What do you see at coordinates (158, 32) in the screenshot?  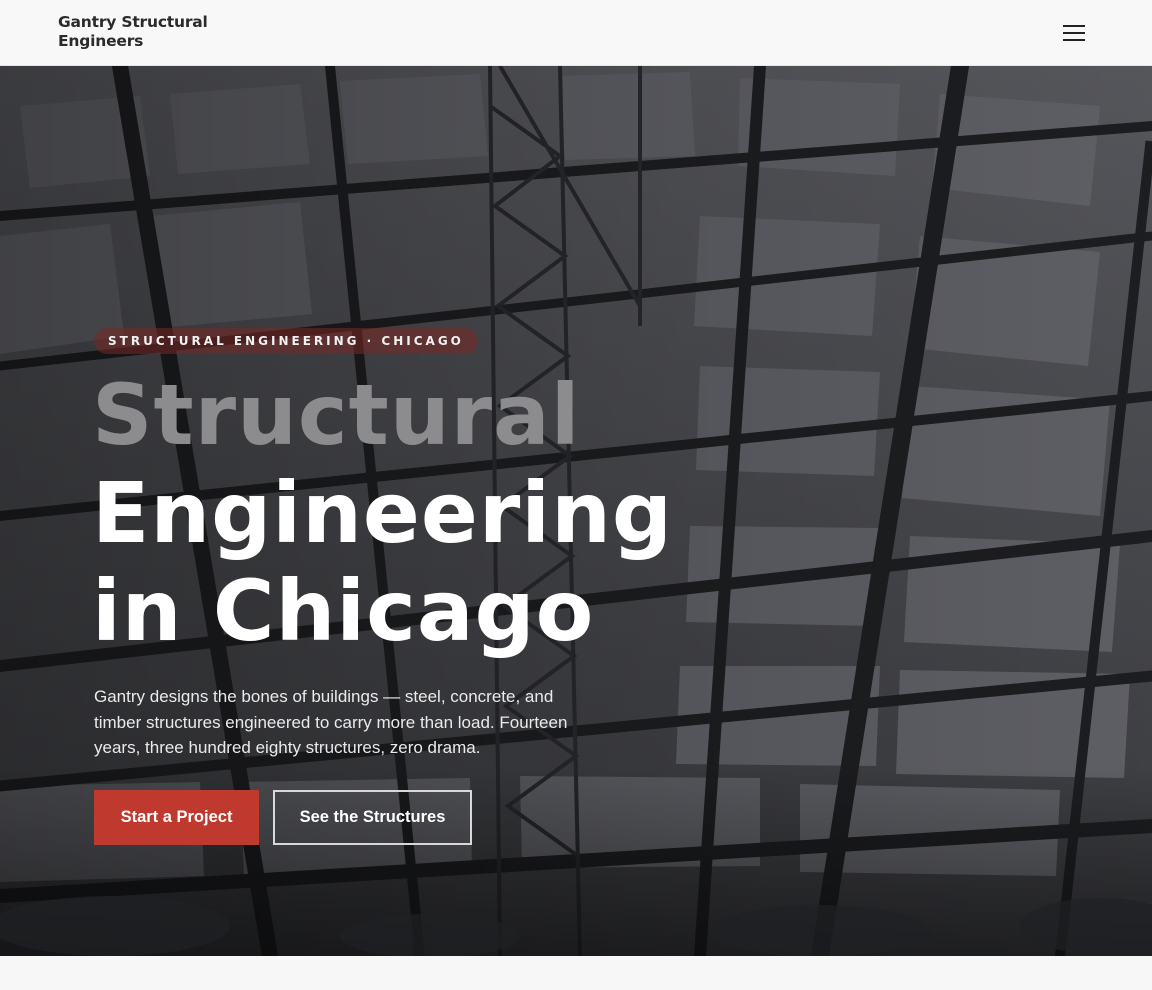 I see `site-logo: Gantry Structural Engineers` at bounding box center [158, 32].